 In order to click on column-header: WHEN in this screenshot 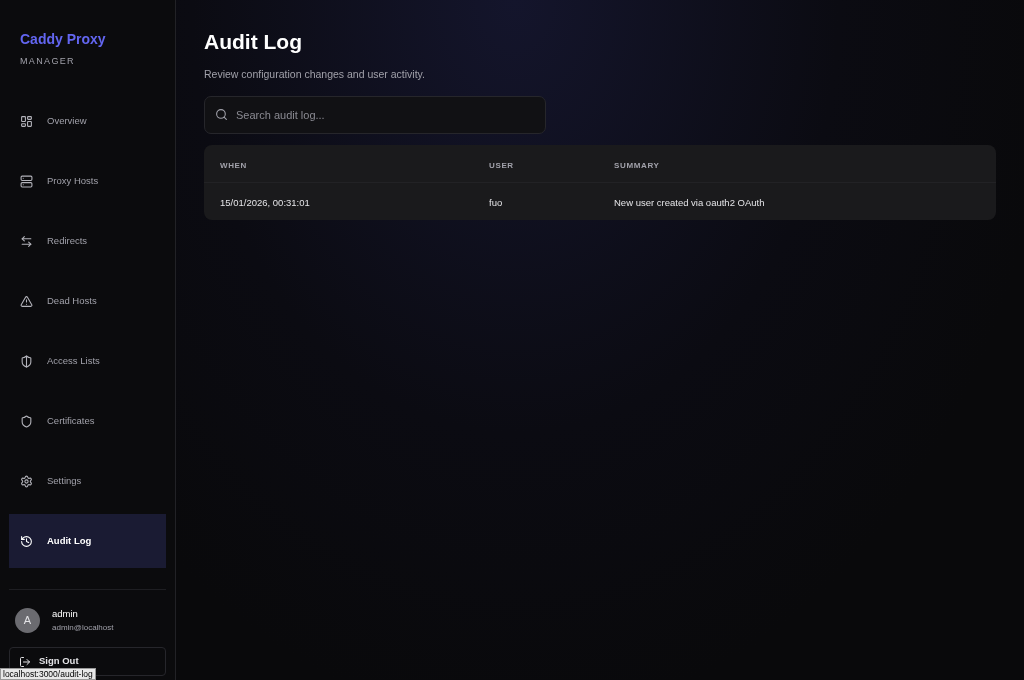, I will do `click(233, 166)`.